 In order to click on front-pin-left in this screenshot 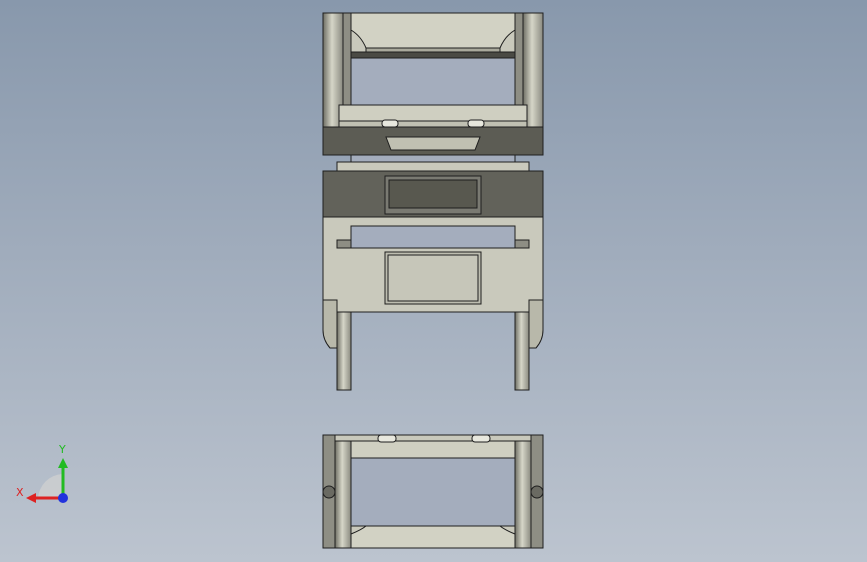, I will do `click(329, 492)`.